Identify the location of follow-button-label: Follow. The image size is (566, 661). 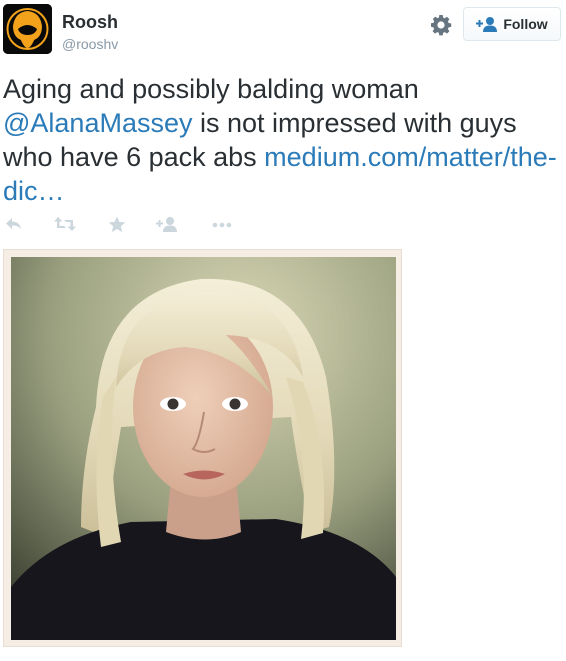
(525, 24).